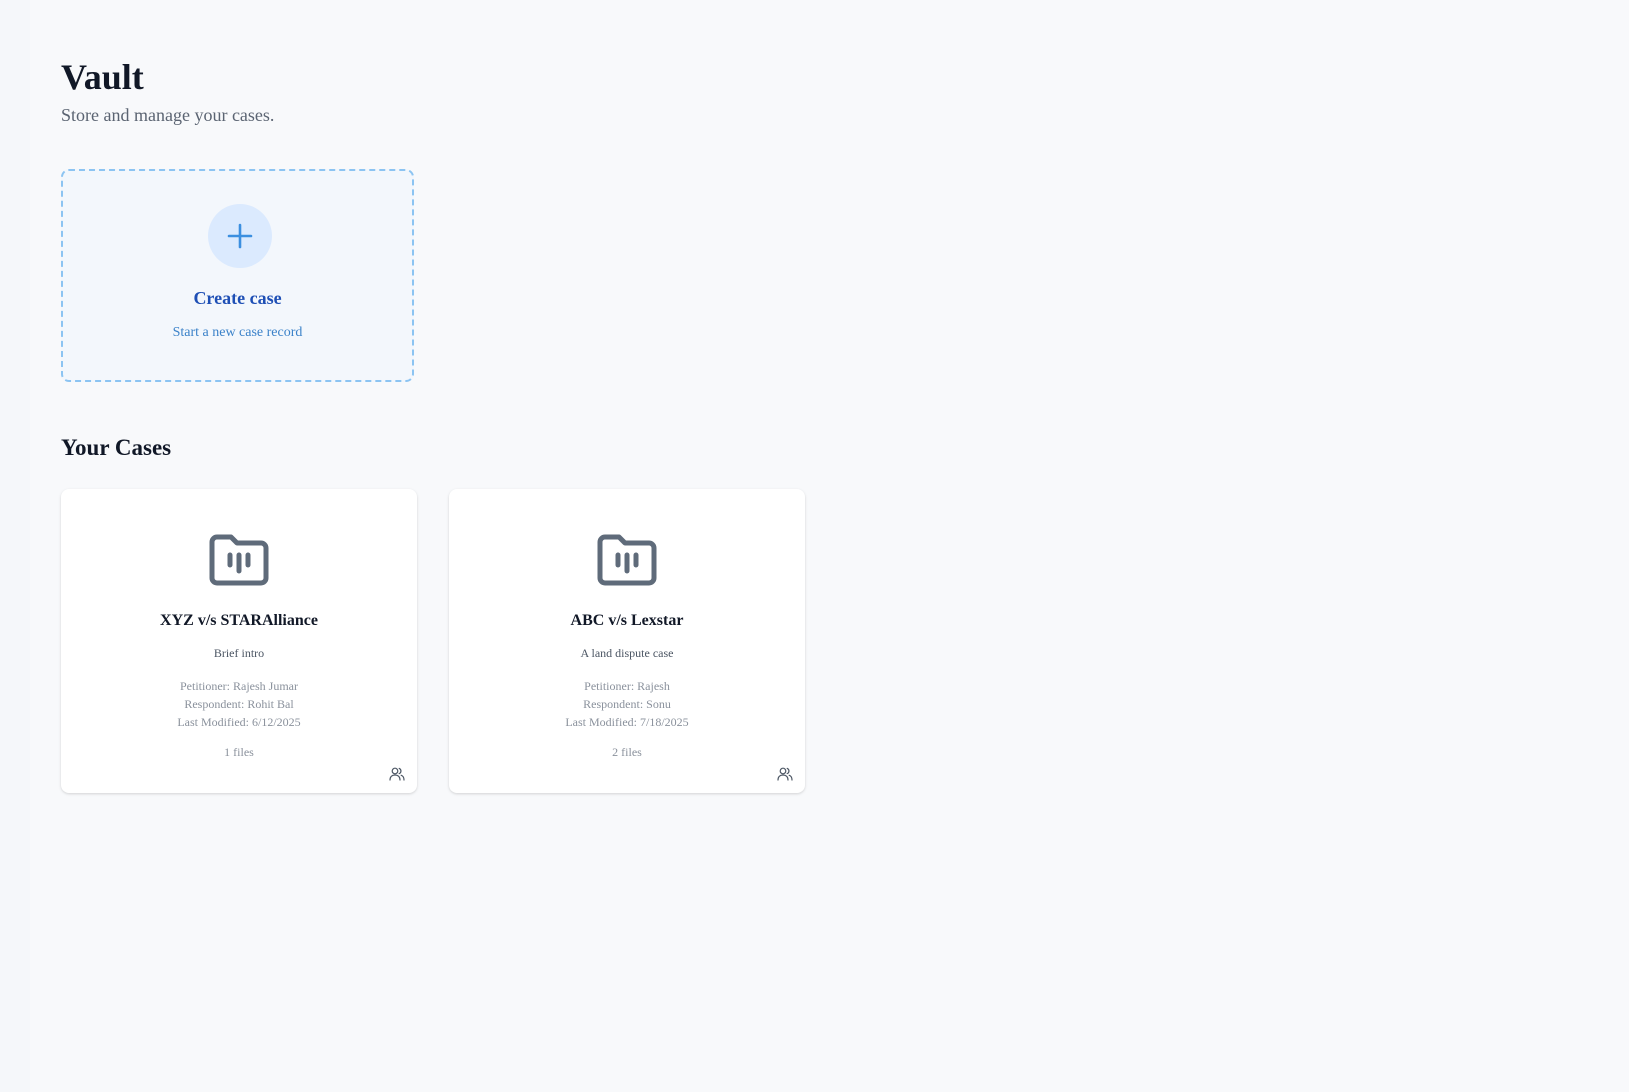 Image resolution: width=1629 pixels, height=1092 pixels. I want to click on case-title: XYZ v/s STARAlliance, so click(239, 620).